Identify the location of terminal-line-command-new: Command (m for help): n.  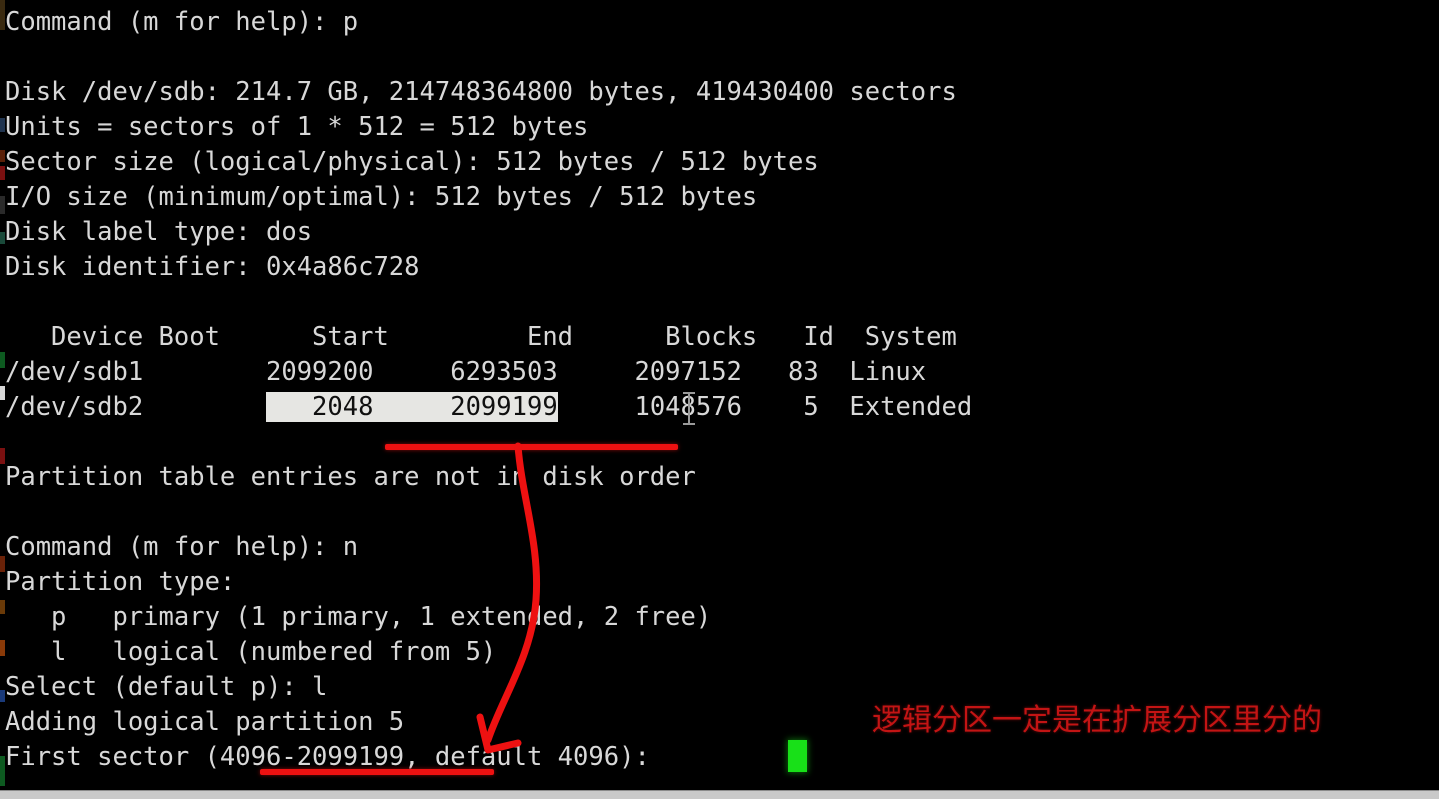
(182, 547).